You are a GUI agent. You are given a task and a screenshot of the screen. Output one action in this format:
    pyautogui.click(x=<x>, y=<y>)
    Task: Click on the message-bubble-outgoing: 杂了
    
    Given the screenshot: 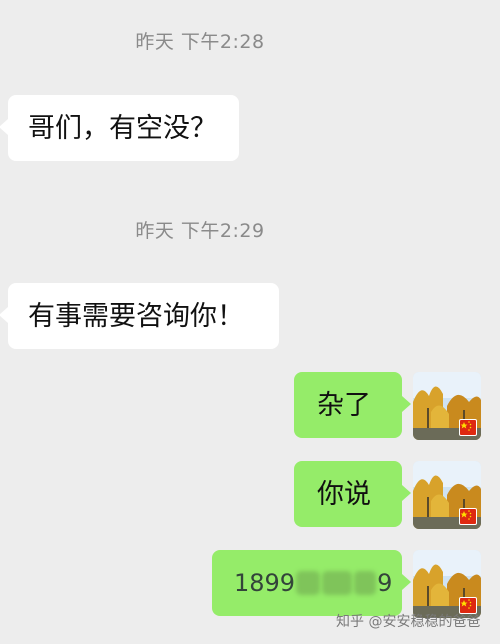 What is the action you would take?
    pyautogui.click(x=352, y=405)
    